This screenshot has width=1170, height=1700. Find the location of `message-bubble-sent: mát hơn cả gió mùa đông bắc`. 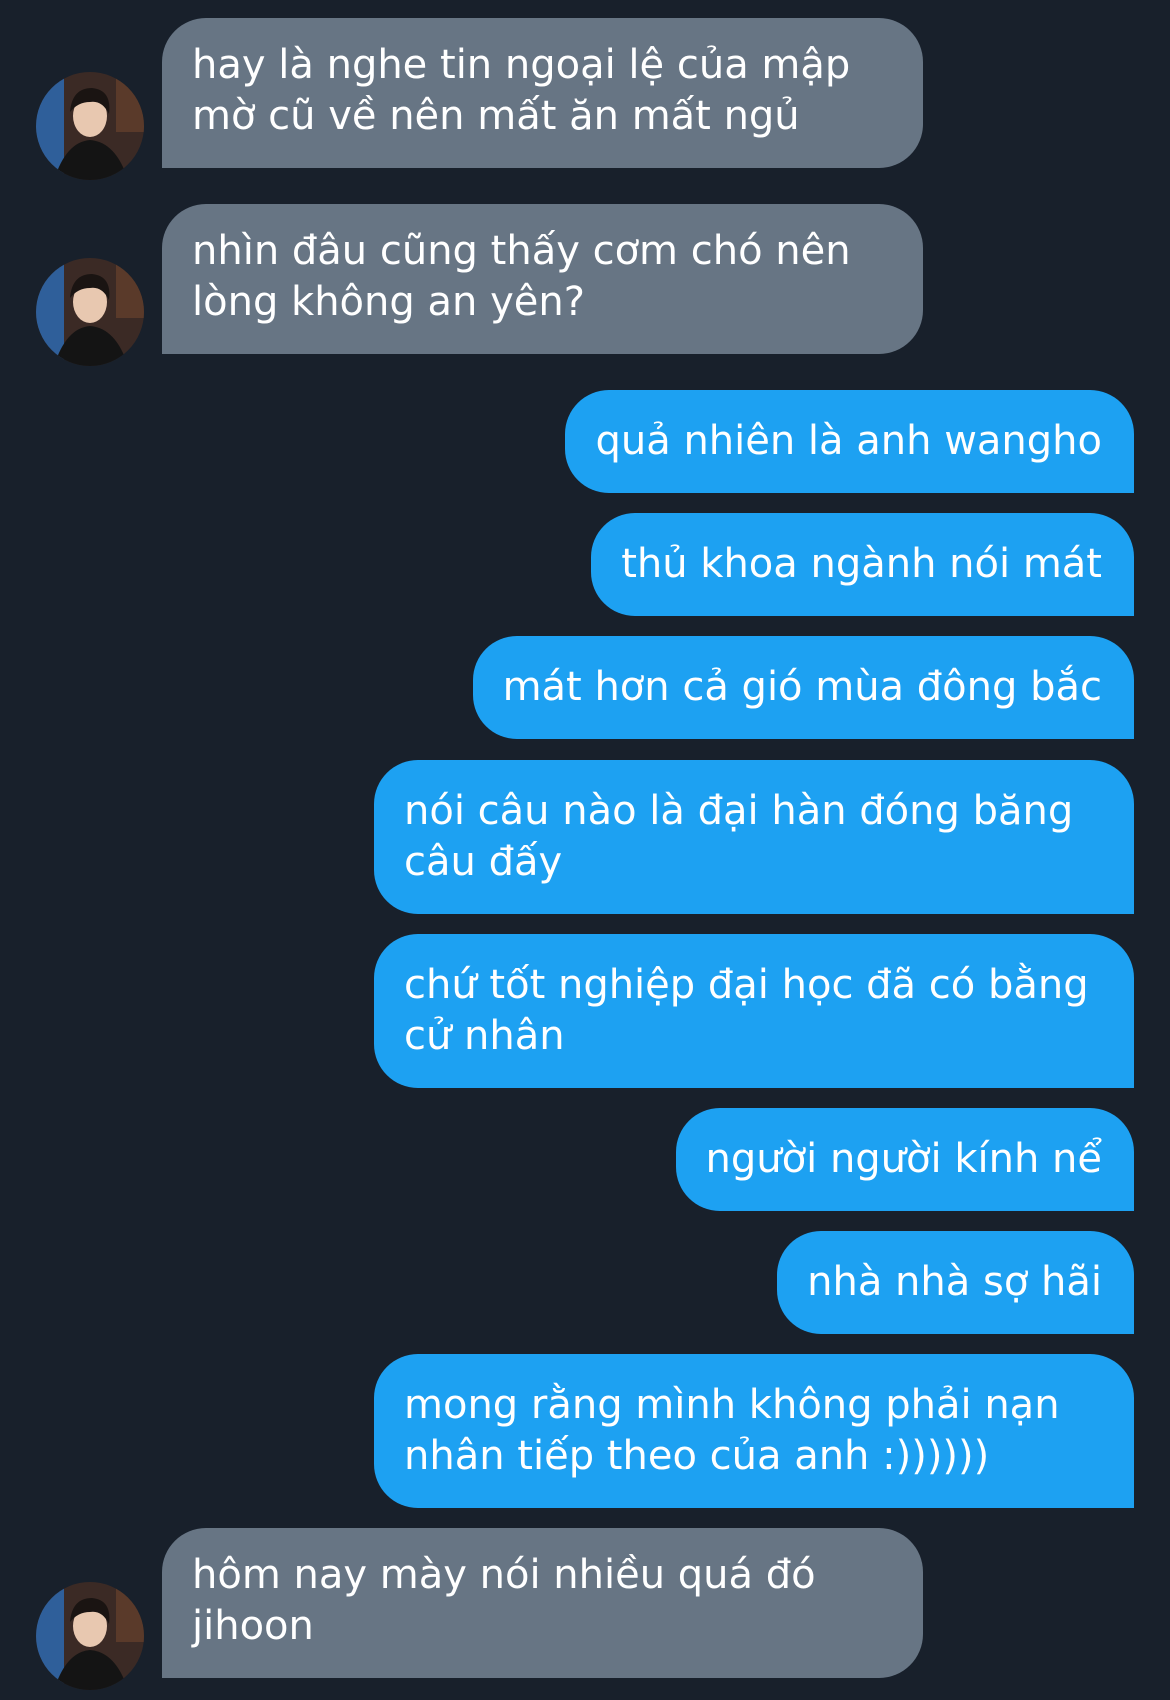

message-bubble-sent: mát hơn cả gió mùa đông bắc is located at coordinates (803, 687).